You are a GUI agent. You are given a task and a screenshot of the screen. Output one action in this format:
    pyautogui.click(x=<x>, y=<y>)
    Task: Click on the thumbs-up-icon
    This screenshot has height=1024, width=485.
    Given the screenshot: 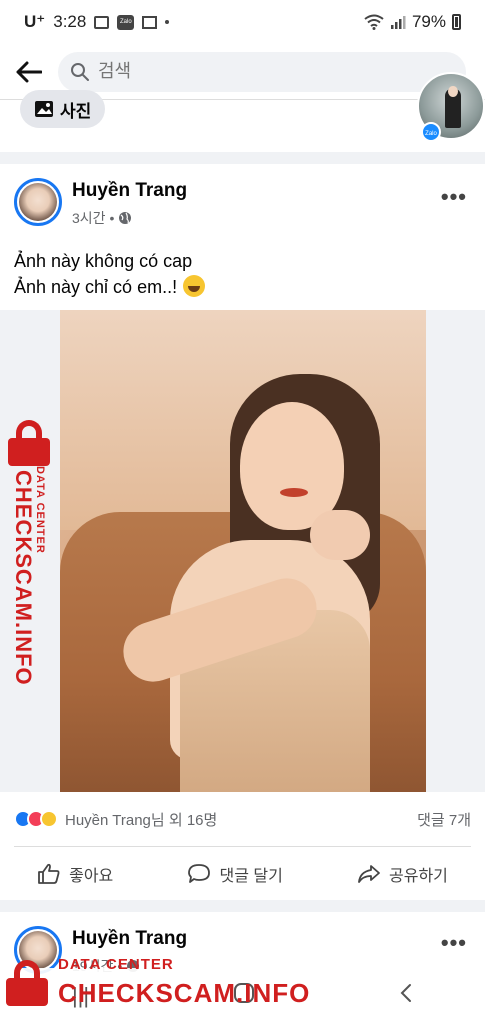 What is the action you would take?
    pyautogui.click(x=49, y=873)
    